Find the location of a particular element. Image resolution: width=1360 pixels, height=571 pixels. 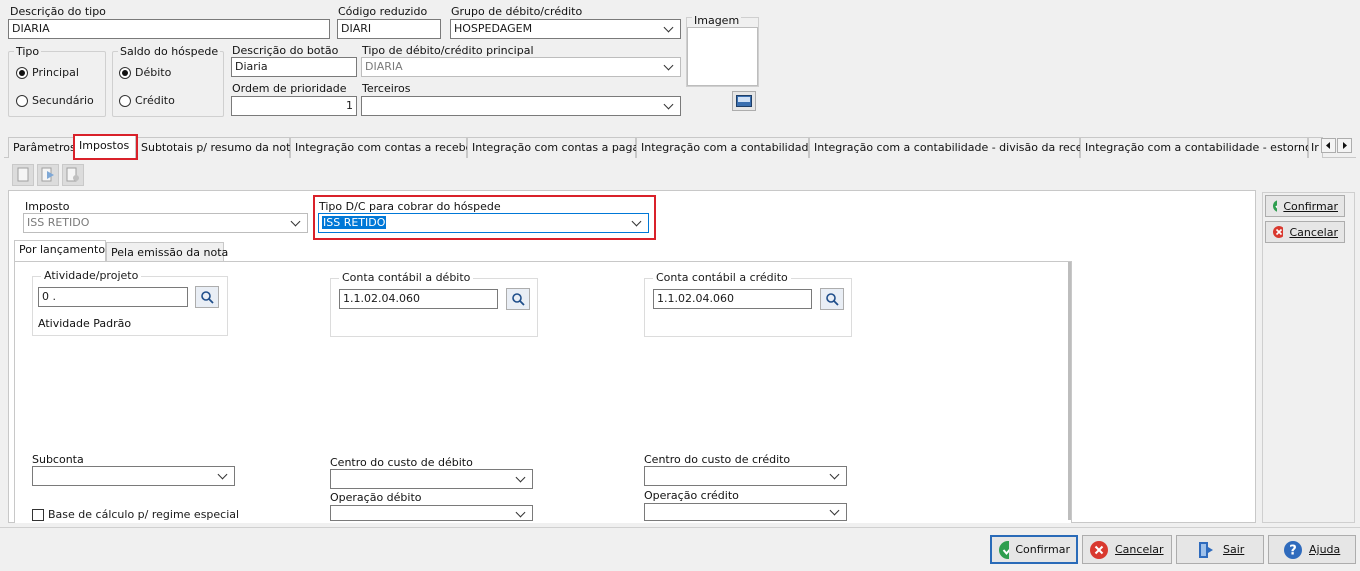

edit-record-button is located at coordinates (48, 175).